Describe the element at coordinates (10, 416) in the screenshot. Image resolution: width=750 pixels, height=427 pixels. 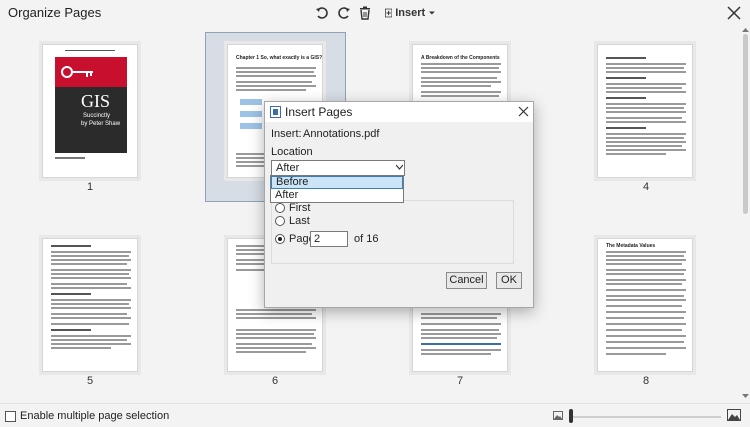
I see `multi-select-checkbox` at that location.